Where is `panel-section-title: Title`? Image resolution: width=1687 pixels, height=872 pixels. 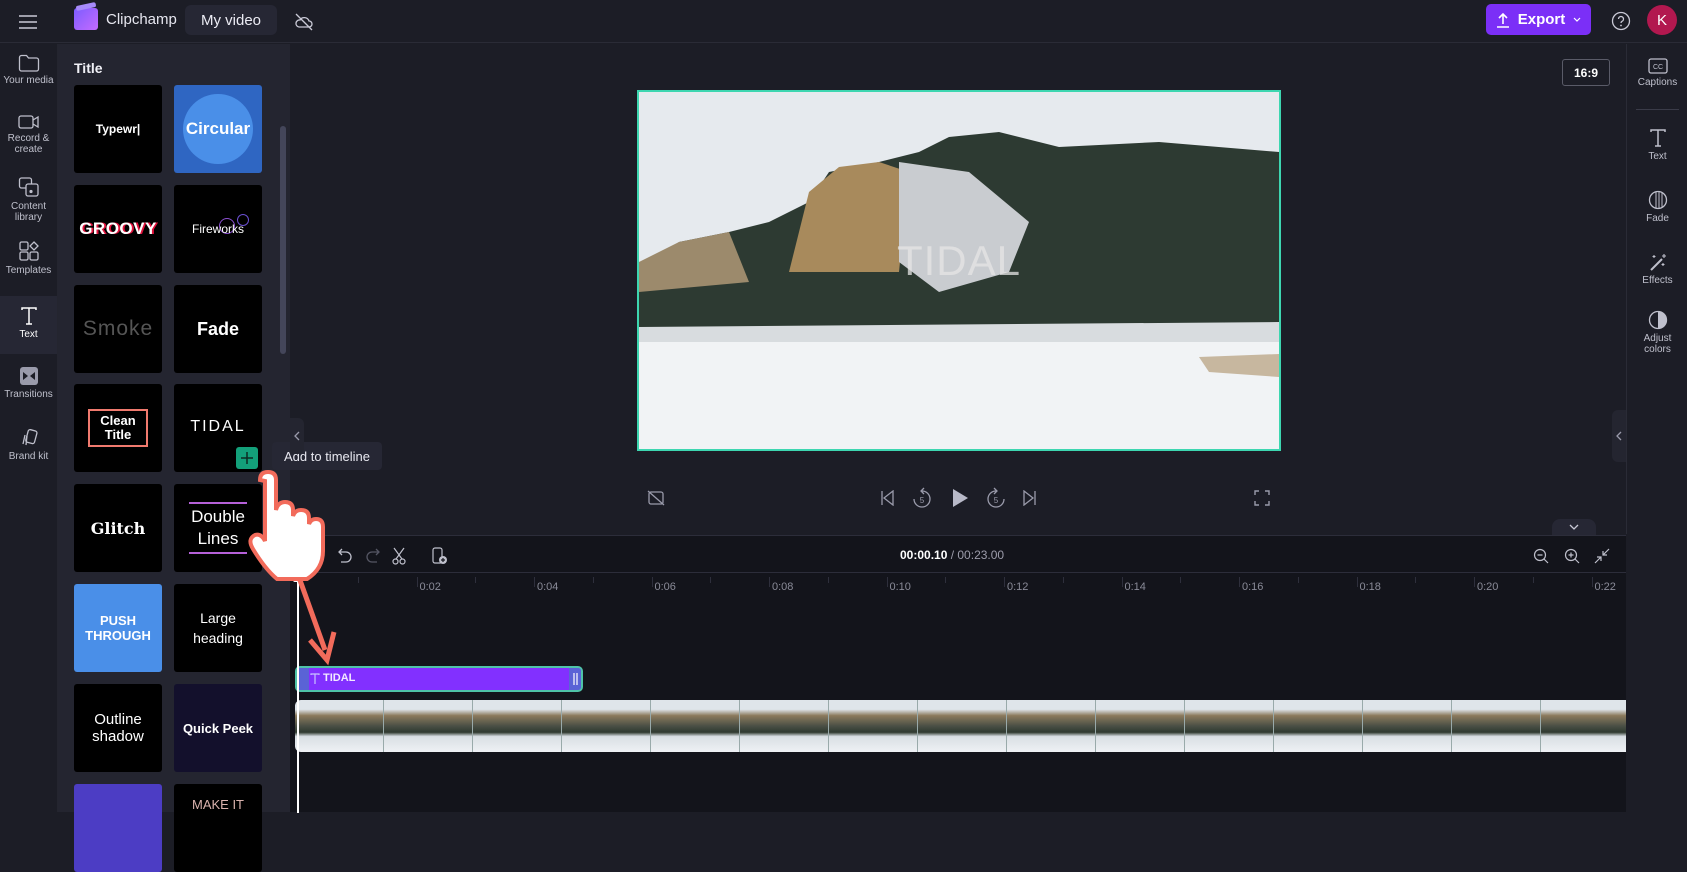
panel-section-title: Title is located at coordinates (88, 68).